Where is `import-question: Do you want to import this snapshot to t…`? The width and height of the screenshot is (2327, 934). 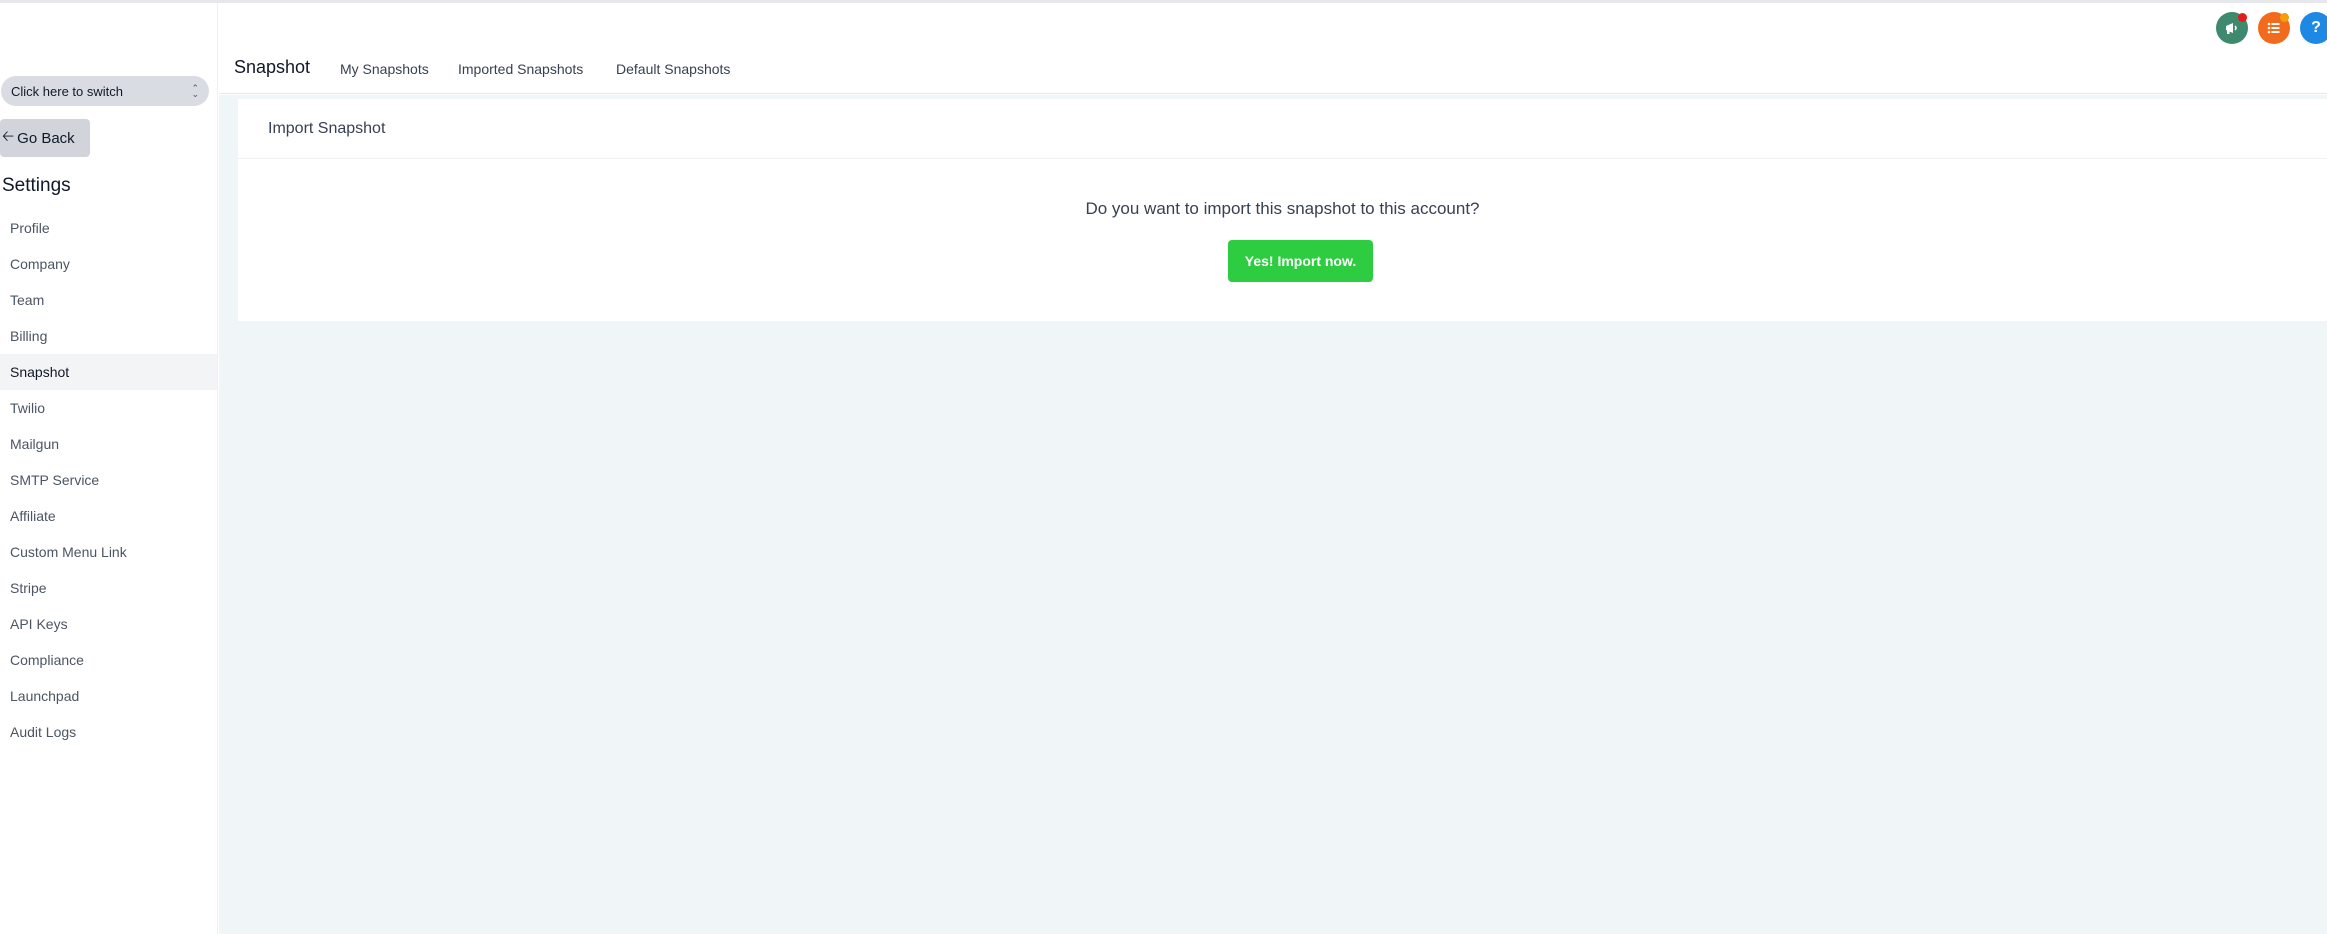
import-question: Do you want to import this snapshot to t… is located at coordinates (1282, 208).